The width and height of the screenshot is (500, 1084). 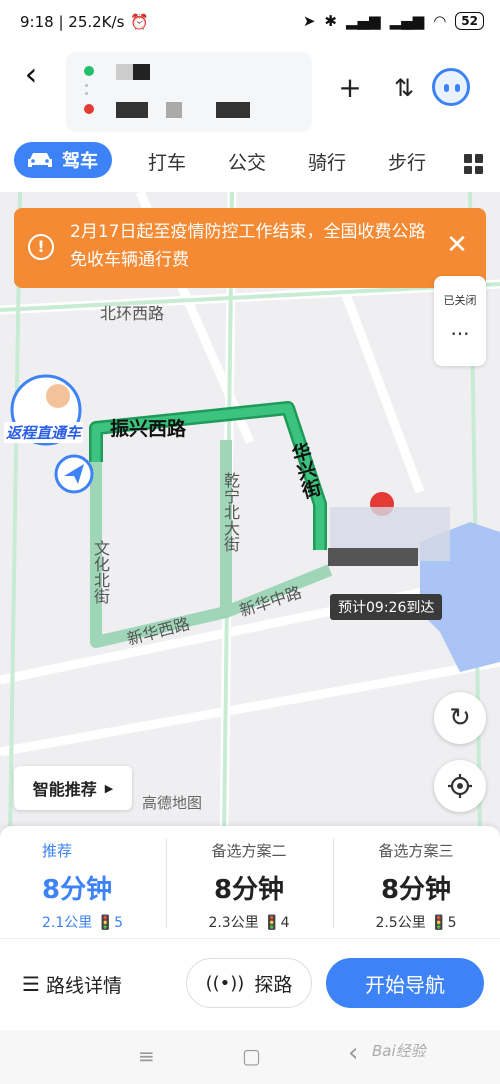 I want to click on route-header: ‹ + ⇅, so click(x=250, y=89).